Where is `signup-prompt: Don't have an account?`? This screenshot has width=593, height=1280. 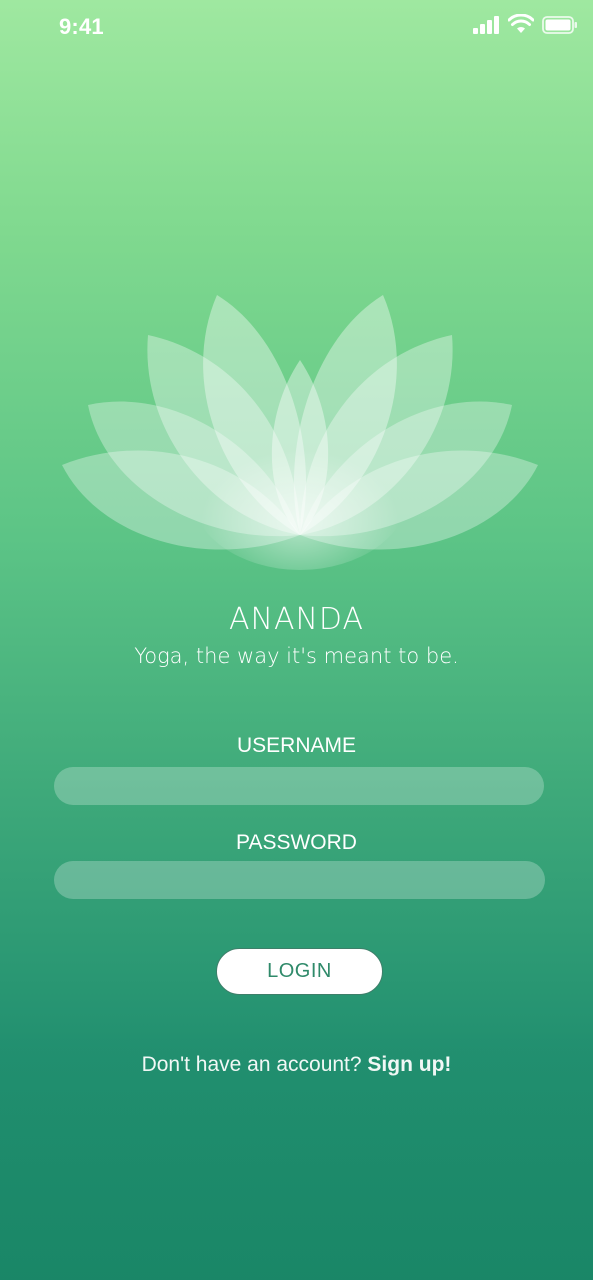 signup-prompt: Don't have an account? is located at coordinates (254, 1064).